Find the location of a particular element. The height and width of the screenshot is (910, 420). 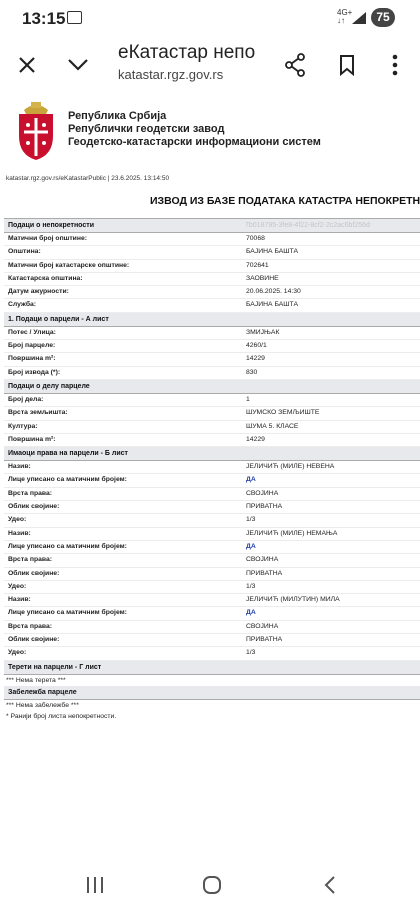

section-rights: Имаоци права на парцели - Б лист is located at coordinates (212, 454).